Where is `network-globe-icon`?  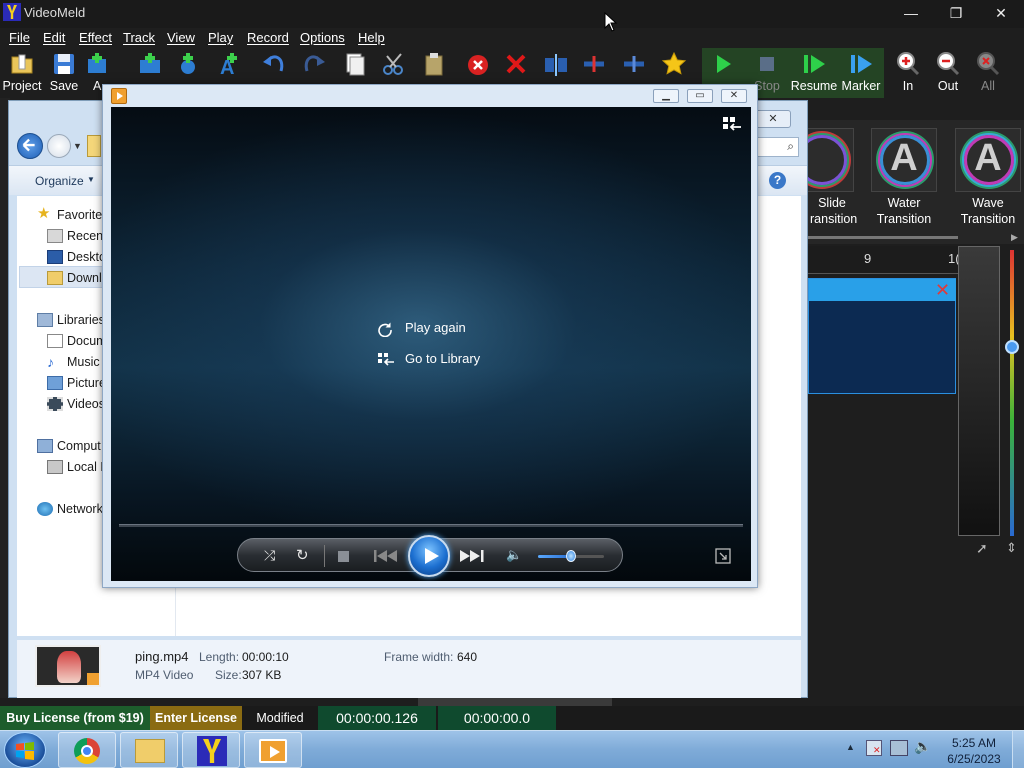 network-globe-icon is located at coordinates (45, 509).